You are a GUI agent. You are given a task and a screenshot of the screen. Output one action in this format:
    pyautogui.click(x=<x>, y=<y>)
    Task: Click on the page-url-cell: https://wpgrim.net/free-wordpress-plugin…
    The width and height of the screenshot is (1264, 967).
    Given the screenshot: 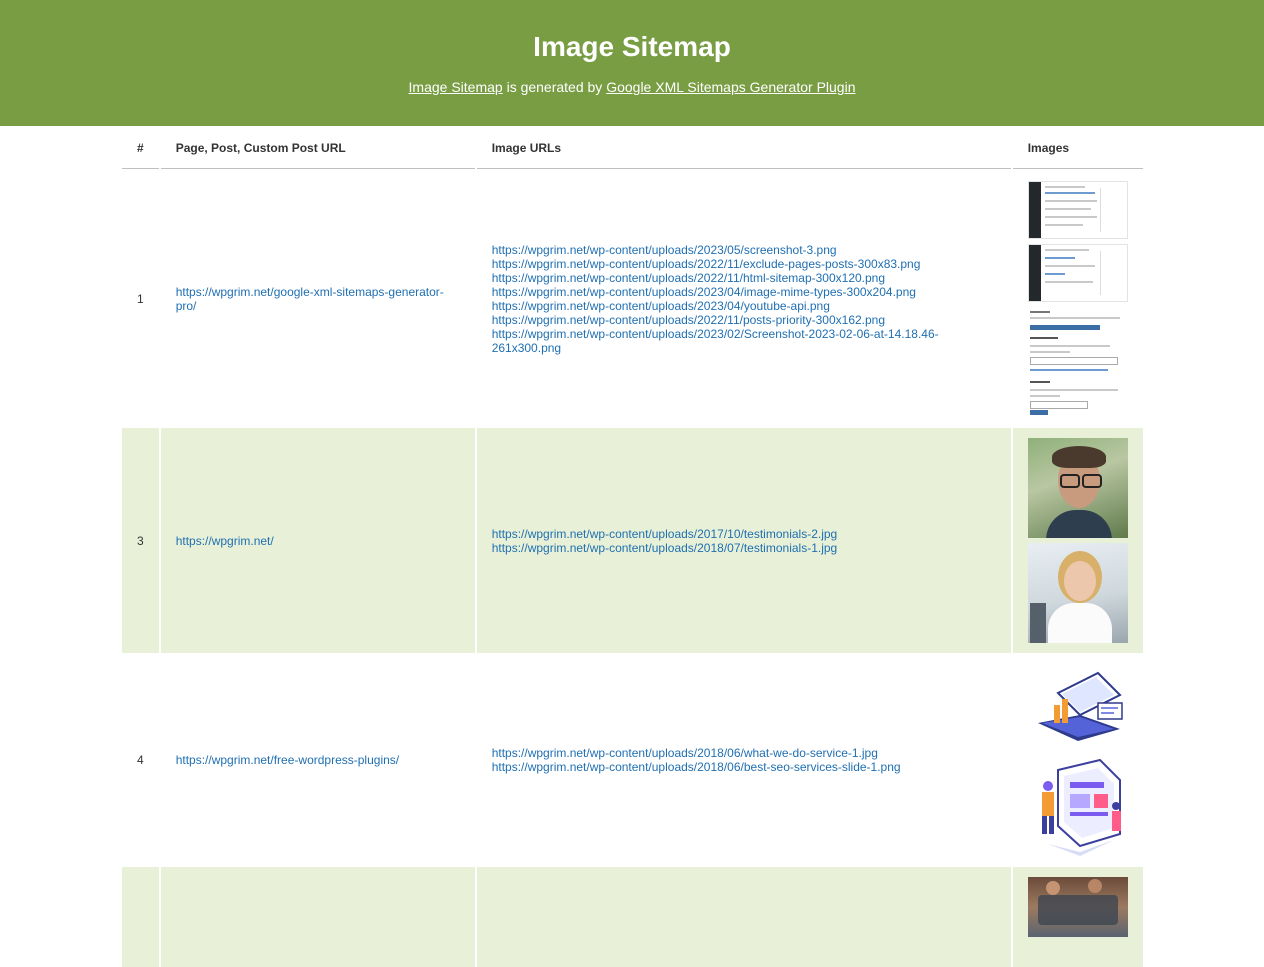 What is the action you would take?
    pyautogui.click(x=318, y=760)
    